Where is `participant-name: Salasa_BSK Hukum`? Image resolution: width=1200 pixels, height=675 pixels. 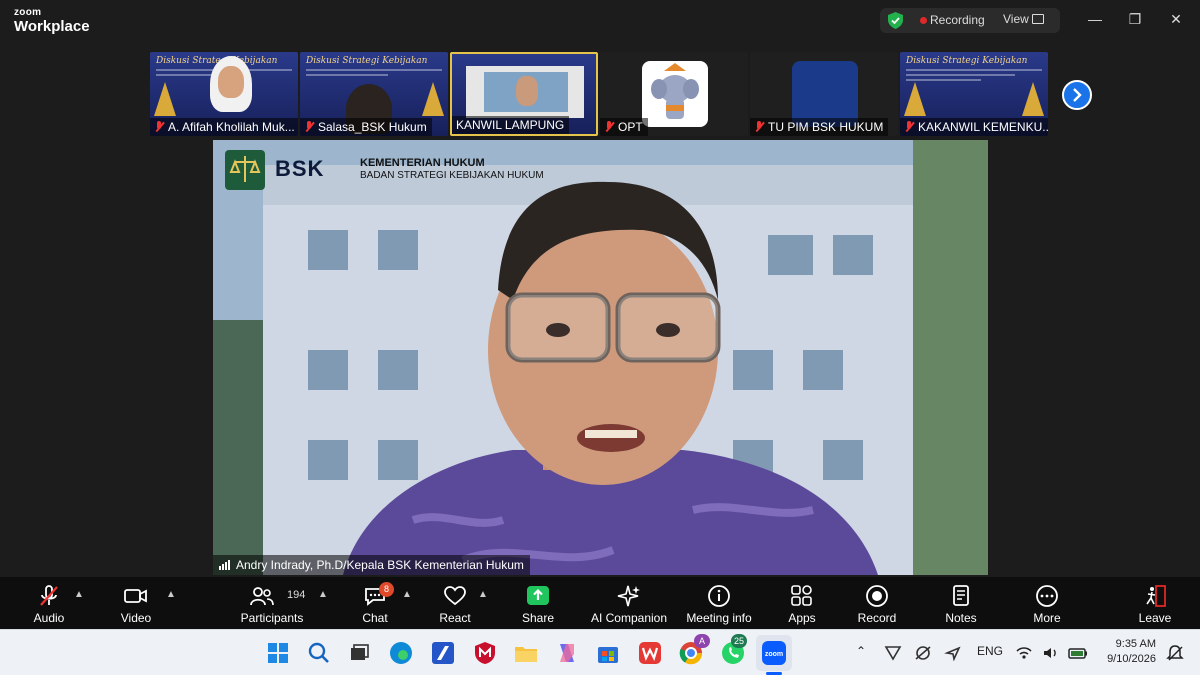 participant-name: Salasa_BSK Hukum is located at coordinates (366, 127).